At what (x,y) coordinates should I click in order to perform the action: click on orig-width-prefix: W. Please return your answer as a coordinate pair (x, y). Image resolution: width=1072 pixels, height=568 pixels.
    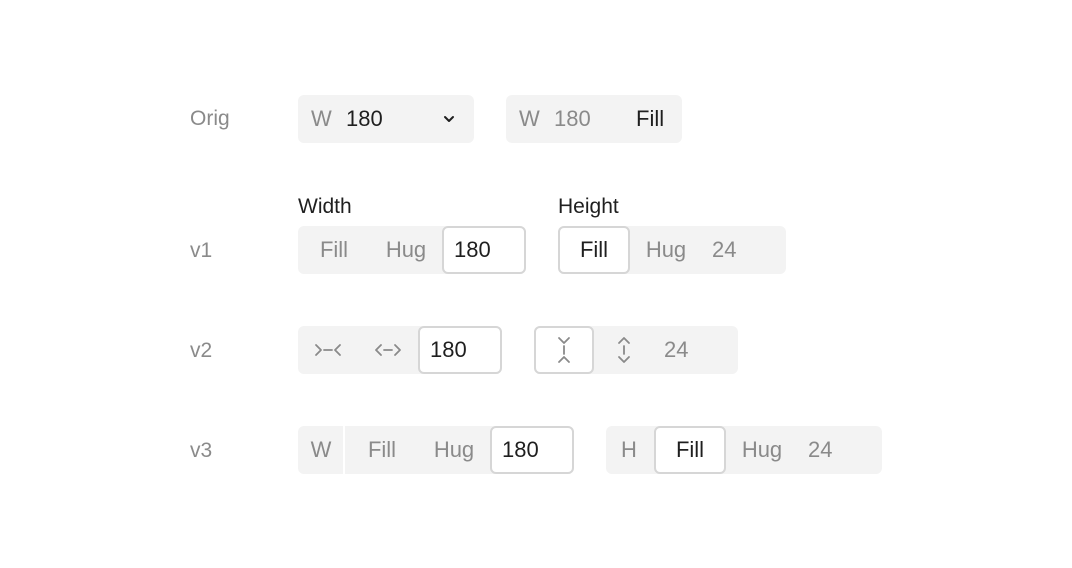
    Looking at the image, I should click on (321, 118).